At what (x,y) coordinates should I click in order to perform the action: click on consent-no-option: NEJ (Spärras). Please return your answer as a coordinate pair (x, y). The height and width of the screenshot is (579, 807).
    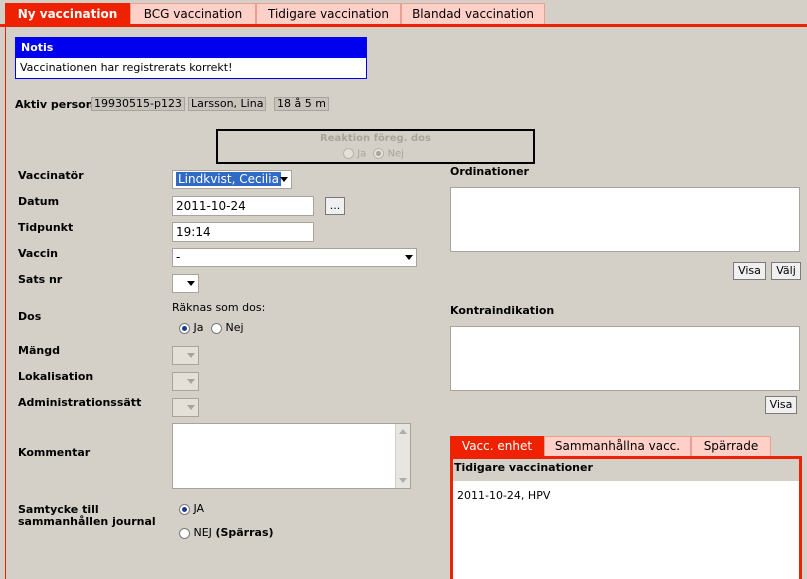
    Looking at the image, I should click on (226, 532).